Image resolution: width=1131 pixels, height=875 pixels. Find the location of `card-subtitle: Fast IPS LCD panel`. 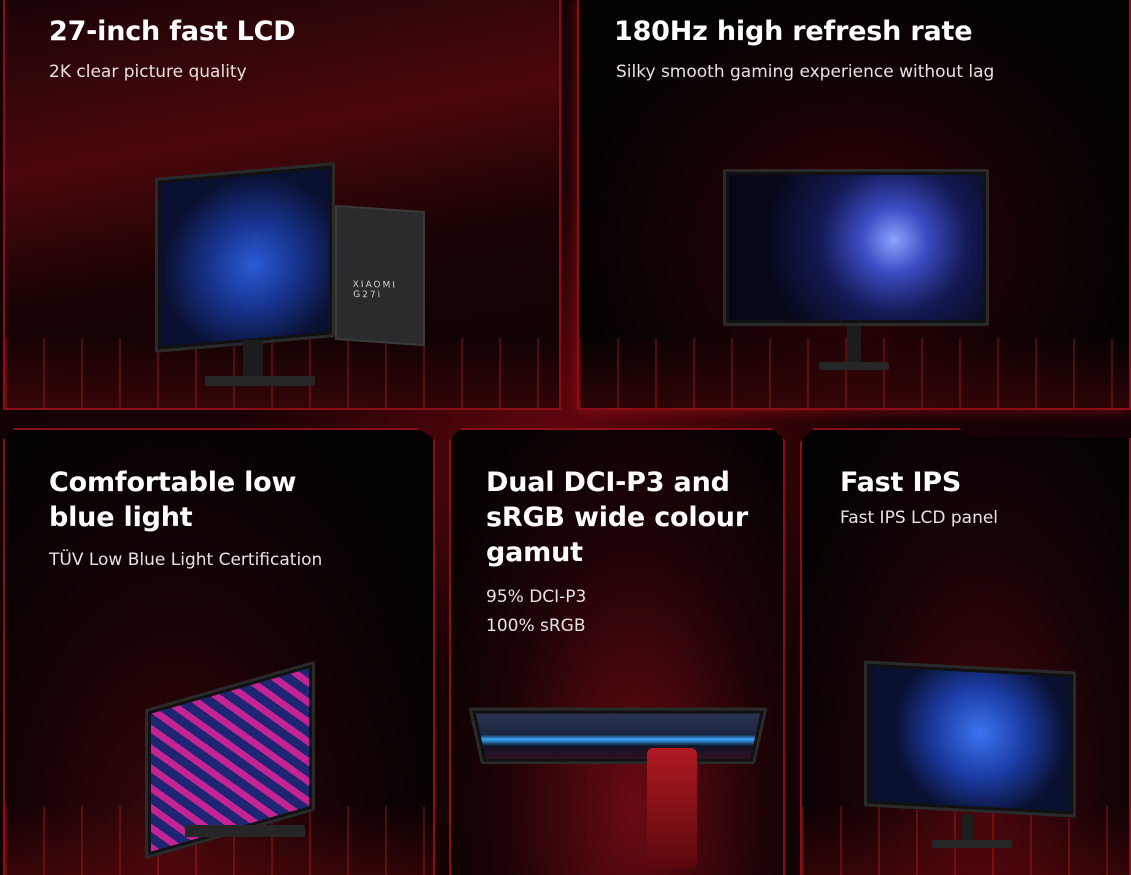

card-subtitle: Fast IPS LCD panel is located at coordinates (919, 518).